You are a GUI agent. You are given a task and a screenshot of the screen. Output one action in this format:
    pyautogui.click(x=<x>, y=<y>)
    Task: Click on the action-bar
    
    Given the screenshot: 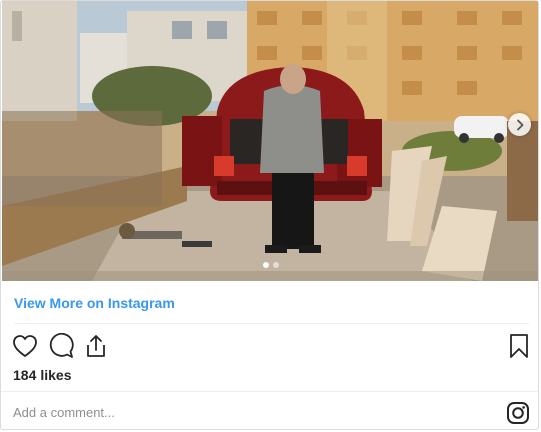 What is the action you would take?
    pyautogui.click(x=271, y=346)
    